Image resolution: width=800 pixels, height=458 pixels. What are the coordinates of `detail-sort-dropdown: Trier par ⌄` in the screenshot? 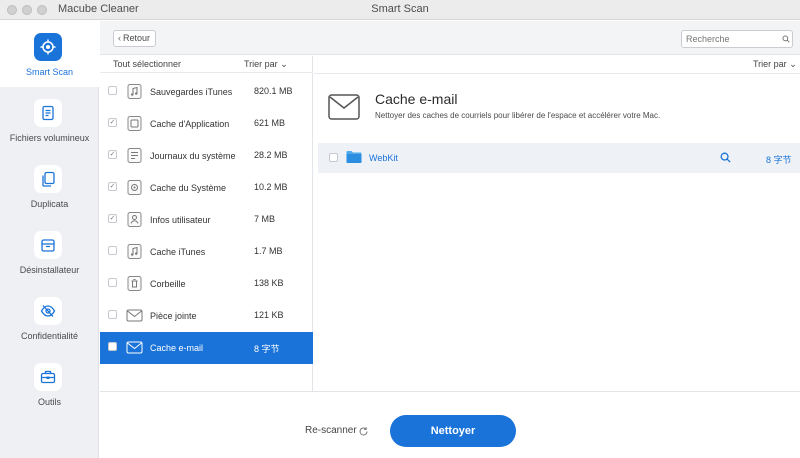 It's located at (775, 64).